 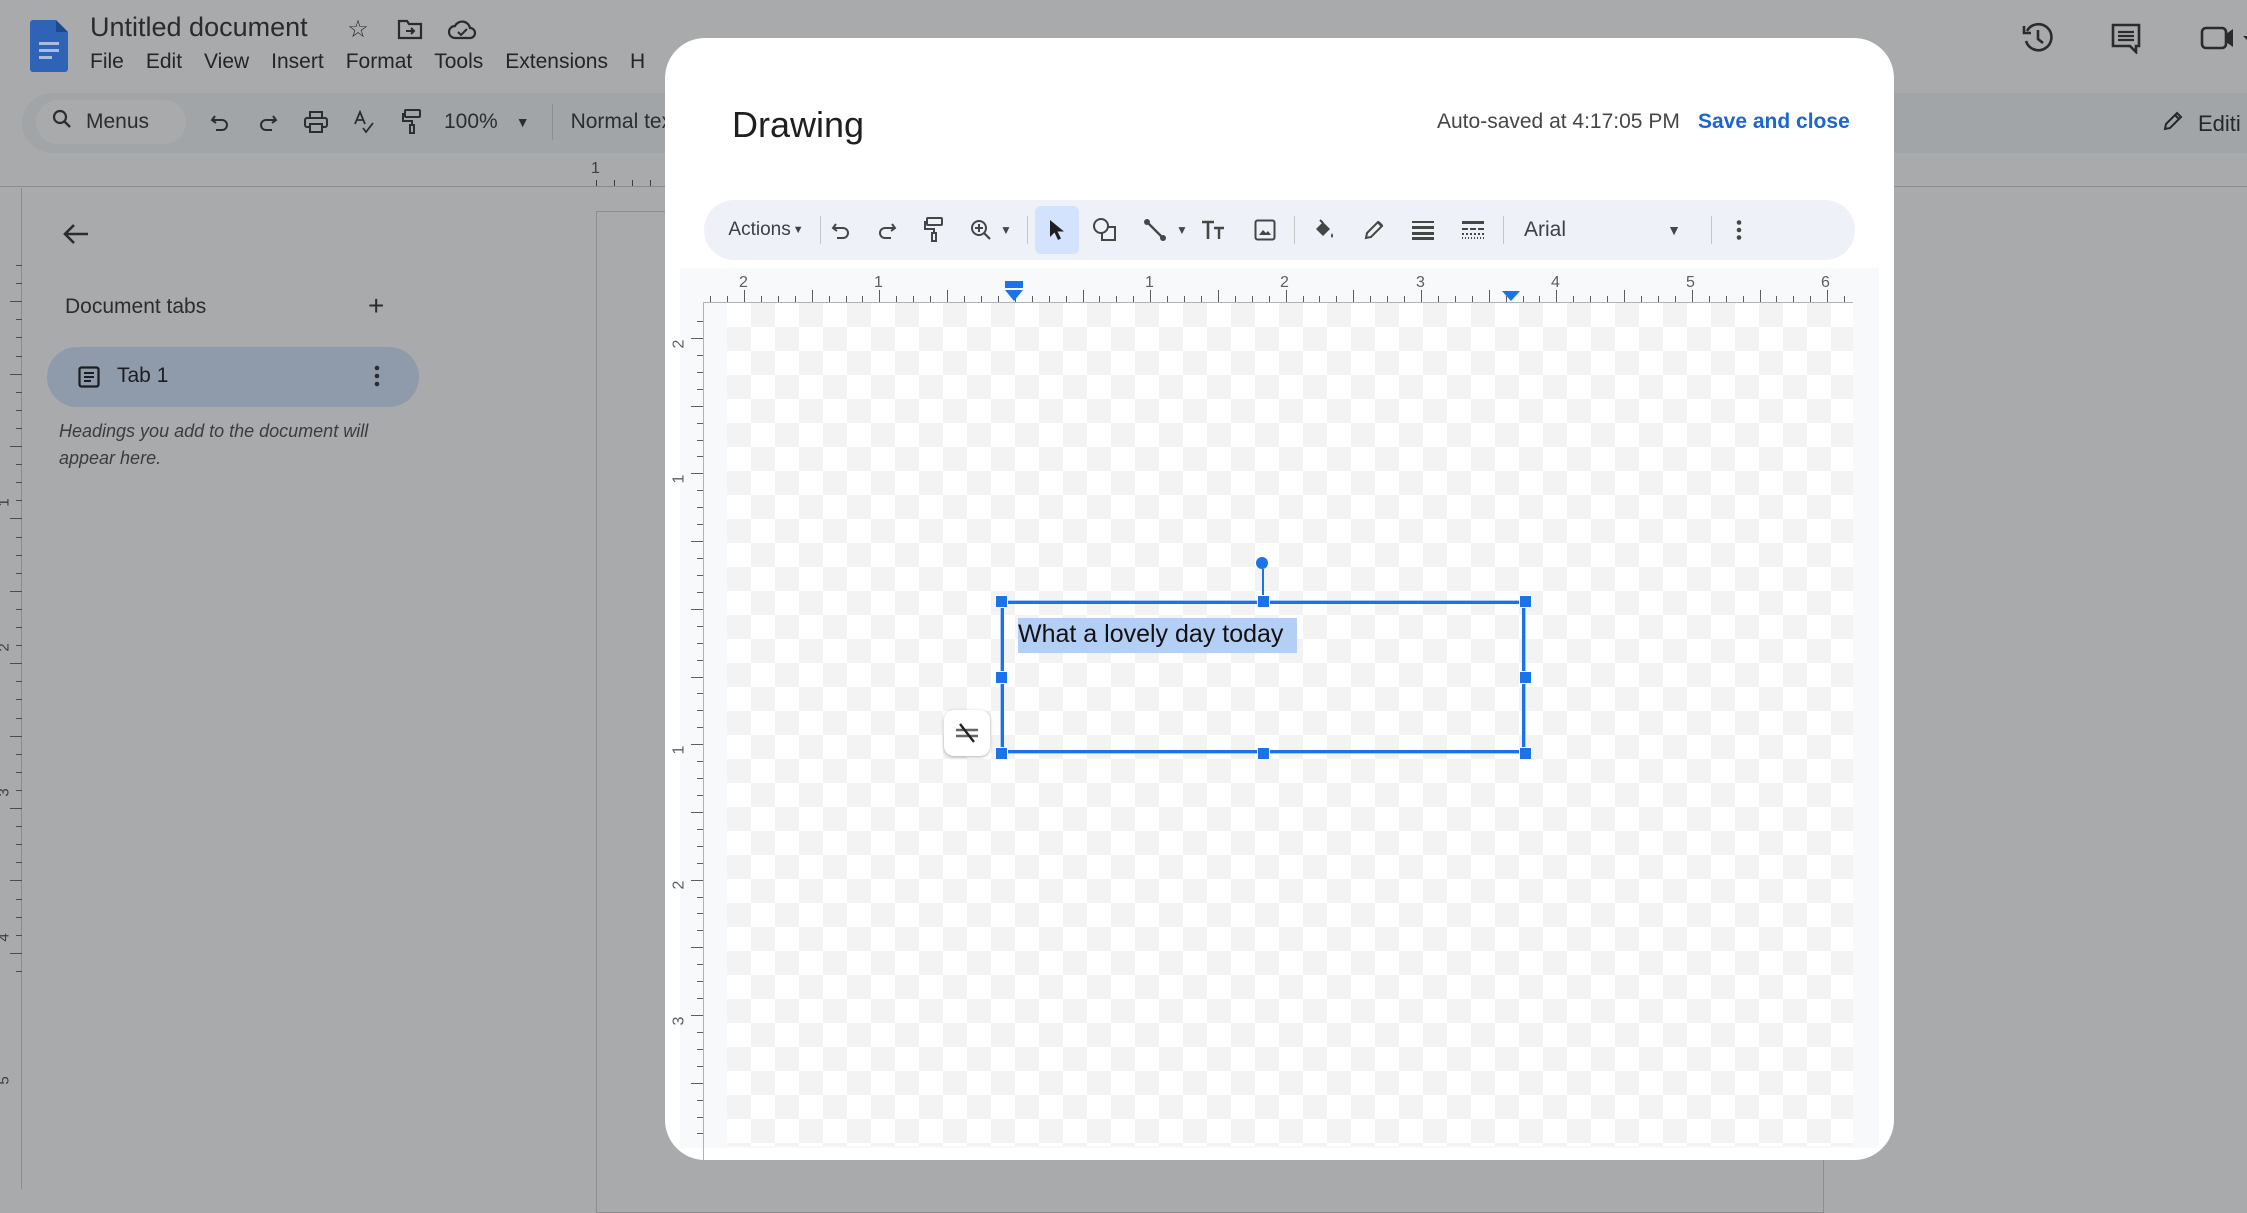 I want to click on spellcheck-icon, so click(x=364, y=122).